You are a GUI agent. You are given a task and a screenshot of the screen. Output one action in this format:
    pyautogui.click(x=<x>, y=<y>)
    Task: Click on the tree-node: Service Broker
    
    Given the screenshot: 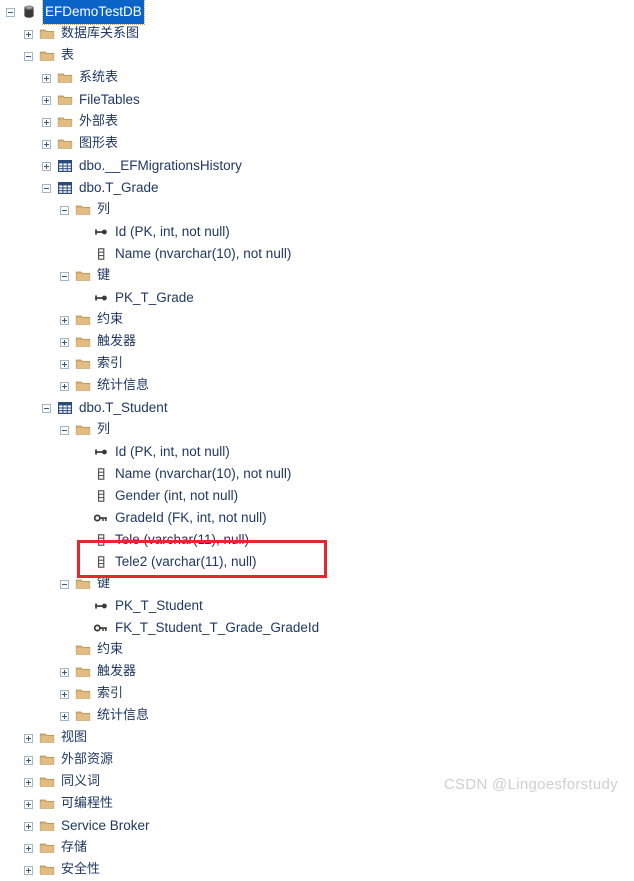 What is the action you would take?
    pyautogui.click(x=317, y=826)
    